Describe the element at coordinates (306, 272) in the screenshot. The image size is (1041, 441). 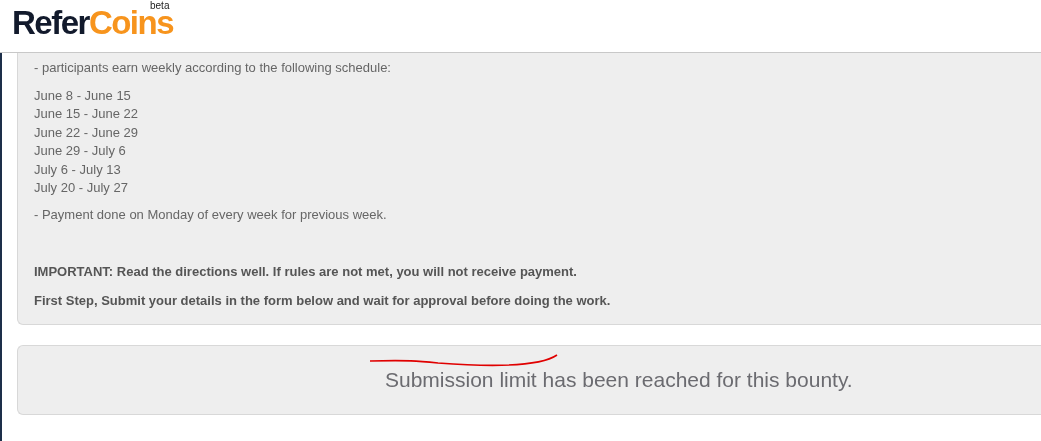
I see `important-notice: IMPORTANT: Read the directions well. If rules are not met, you will not receive payment.` at that location.